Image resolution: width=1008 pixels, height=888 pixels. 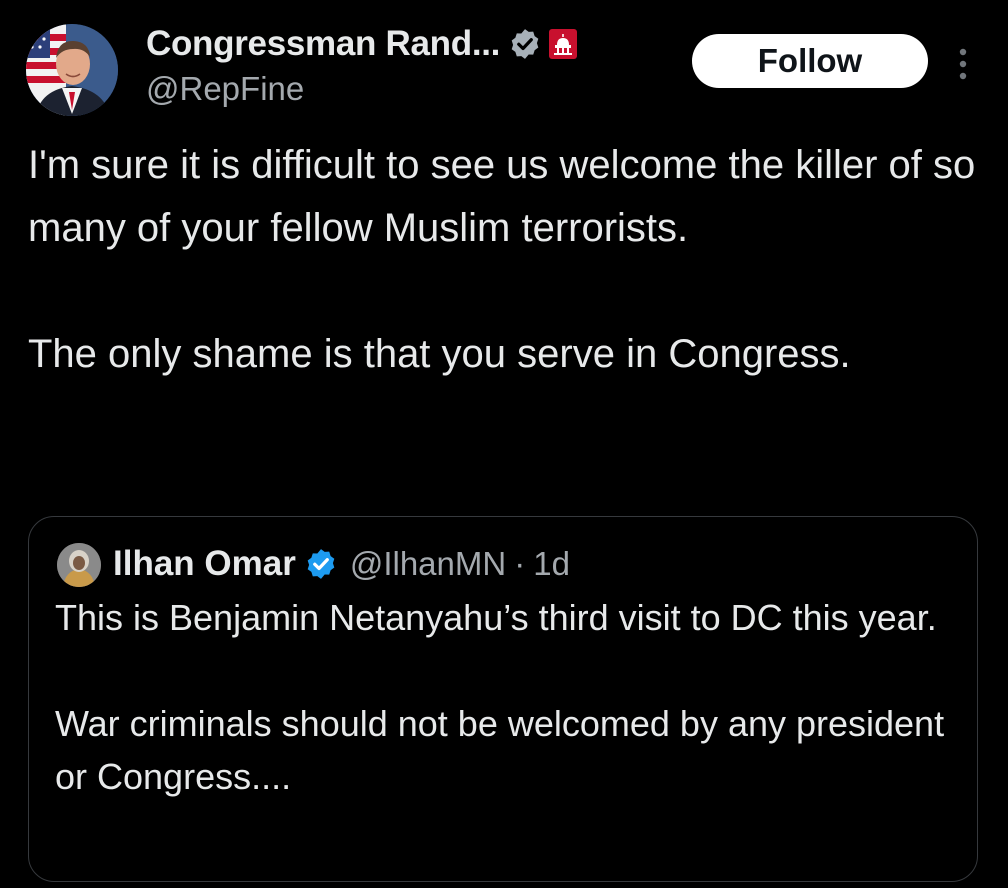 I want to click on quote-author-avatar, so click(x=79, y=565).